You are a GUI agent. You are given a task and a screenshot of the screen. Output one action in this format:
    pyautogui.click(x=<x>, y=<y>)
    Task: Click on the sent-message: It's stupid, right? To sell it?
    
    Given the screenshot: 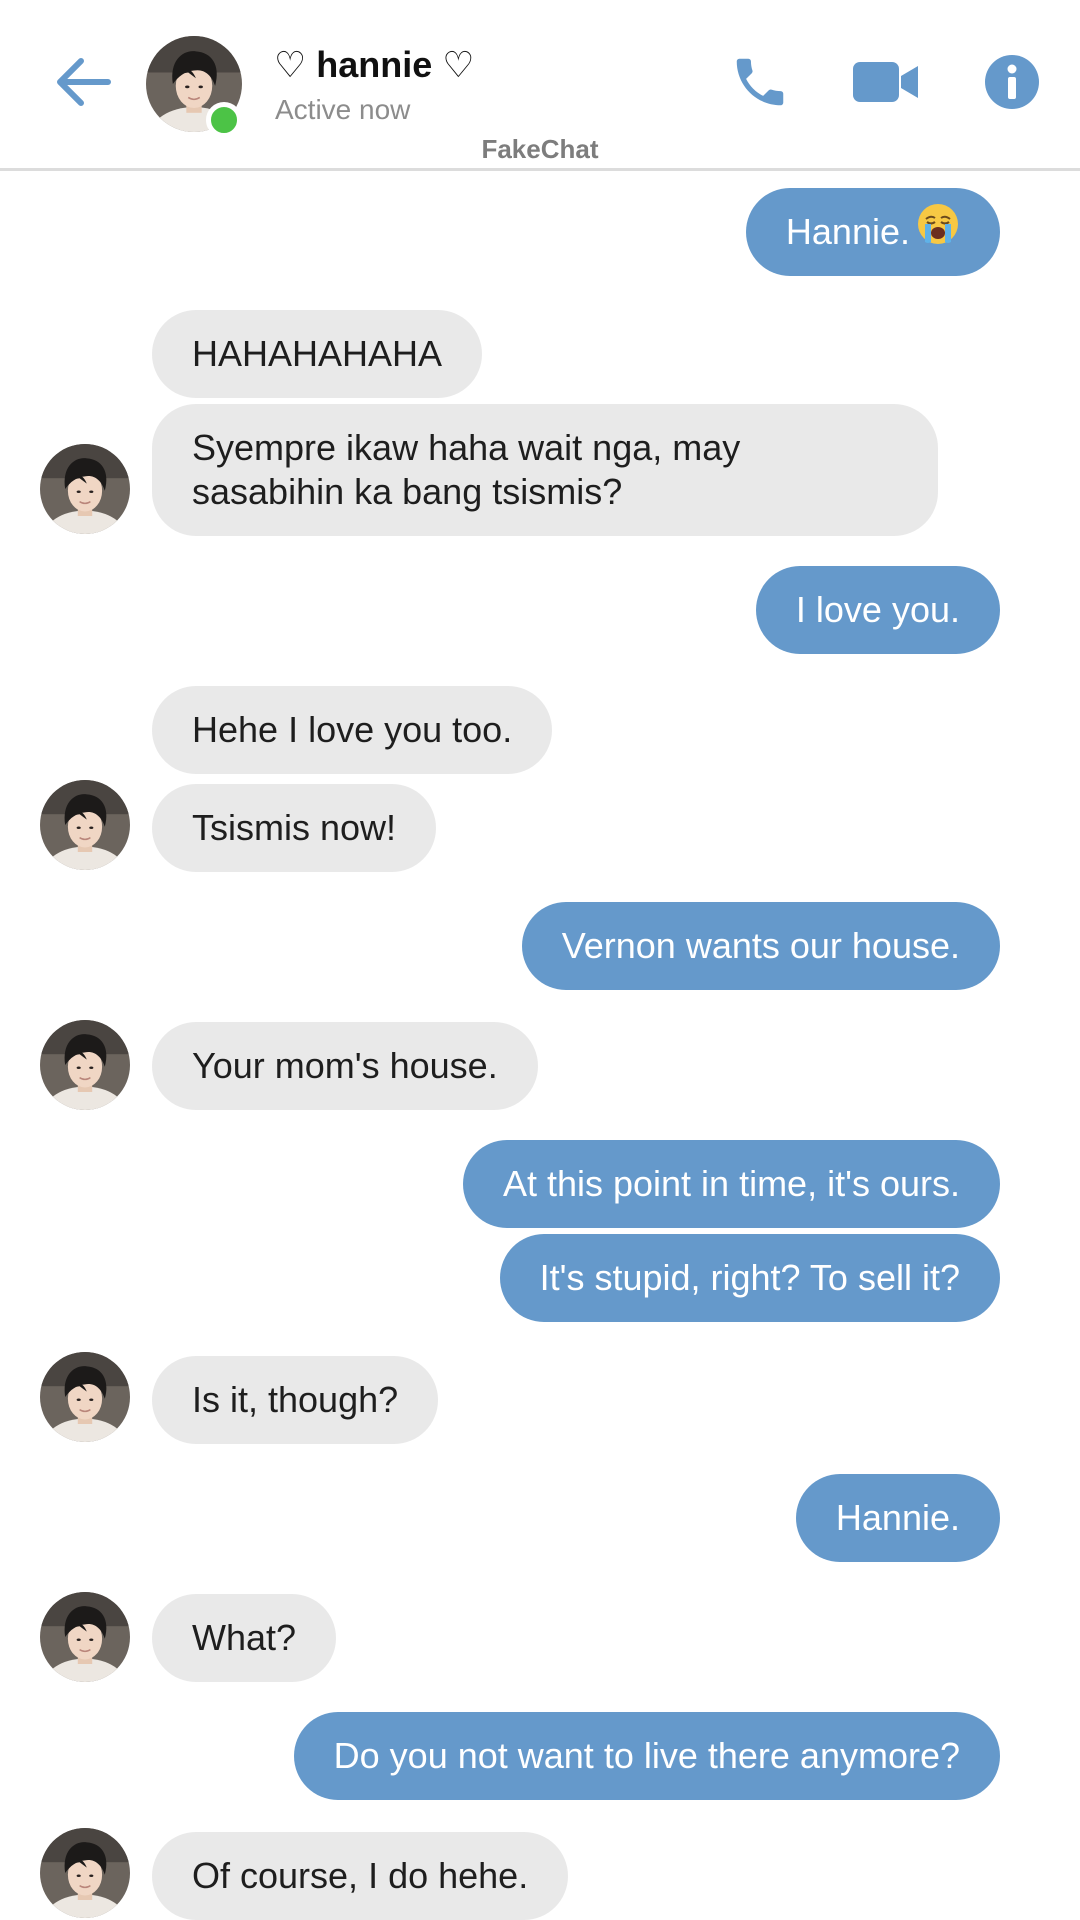 What is the action you would take?
    pyautogui.click(x=749, y=1278)
    